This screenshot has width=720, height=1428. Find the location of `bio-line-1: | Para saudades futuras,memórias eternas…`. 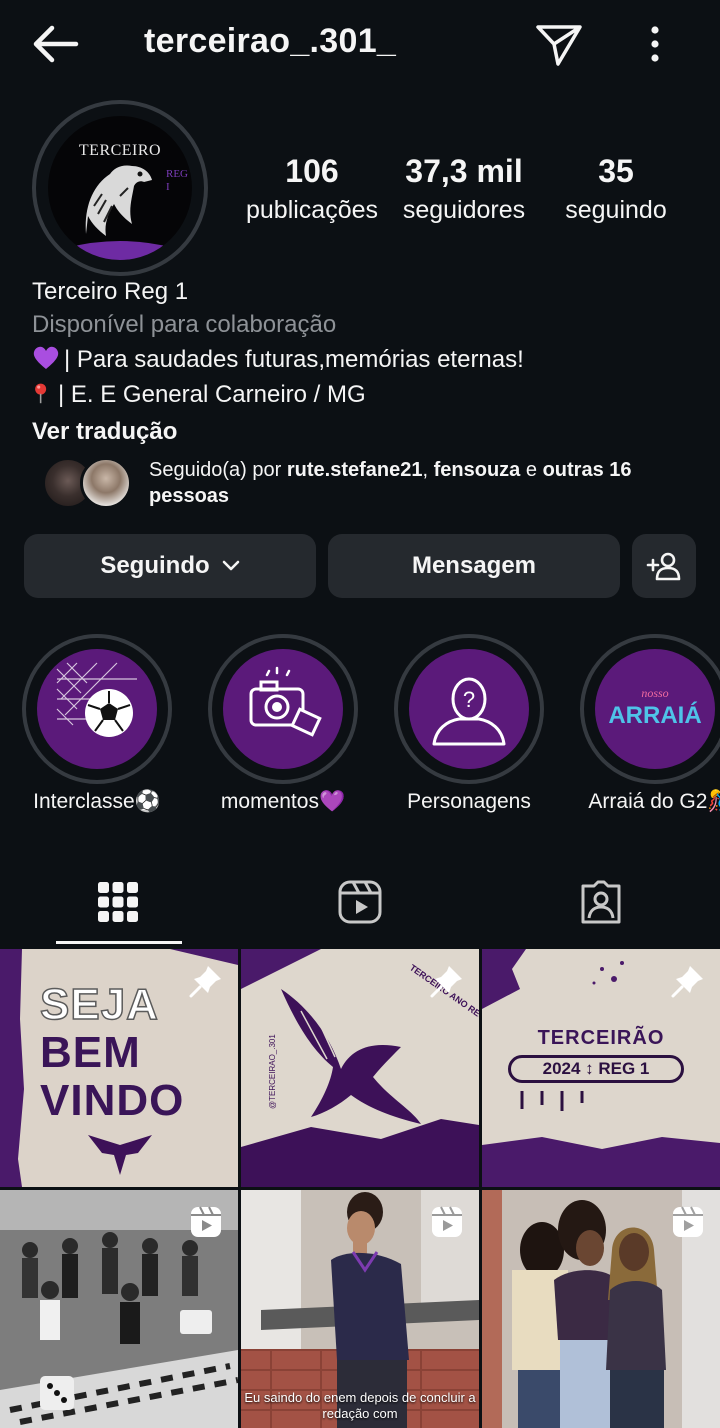

bio-line-1: | Para saudades futuras,memórias eternas… is located at coordinates (278, 360).